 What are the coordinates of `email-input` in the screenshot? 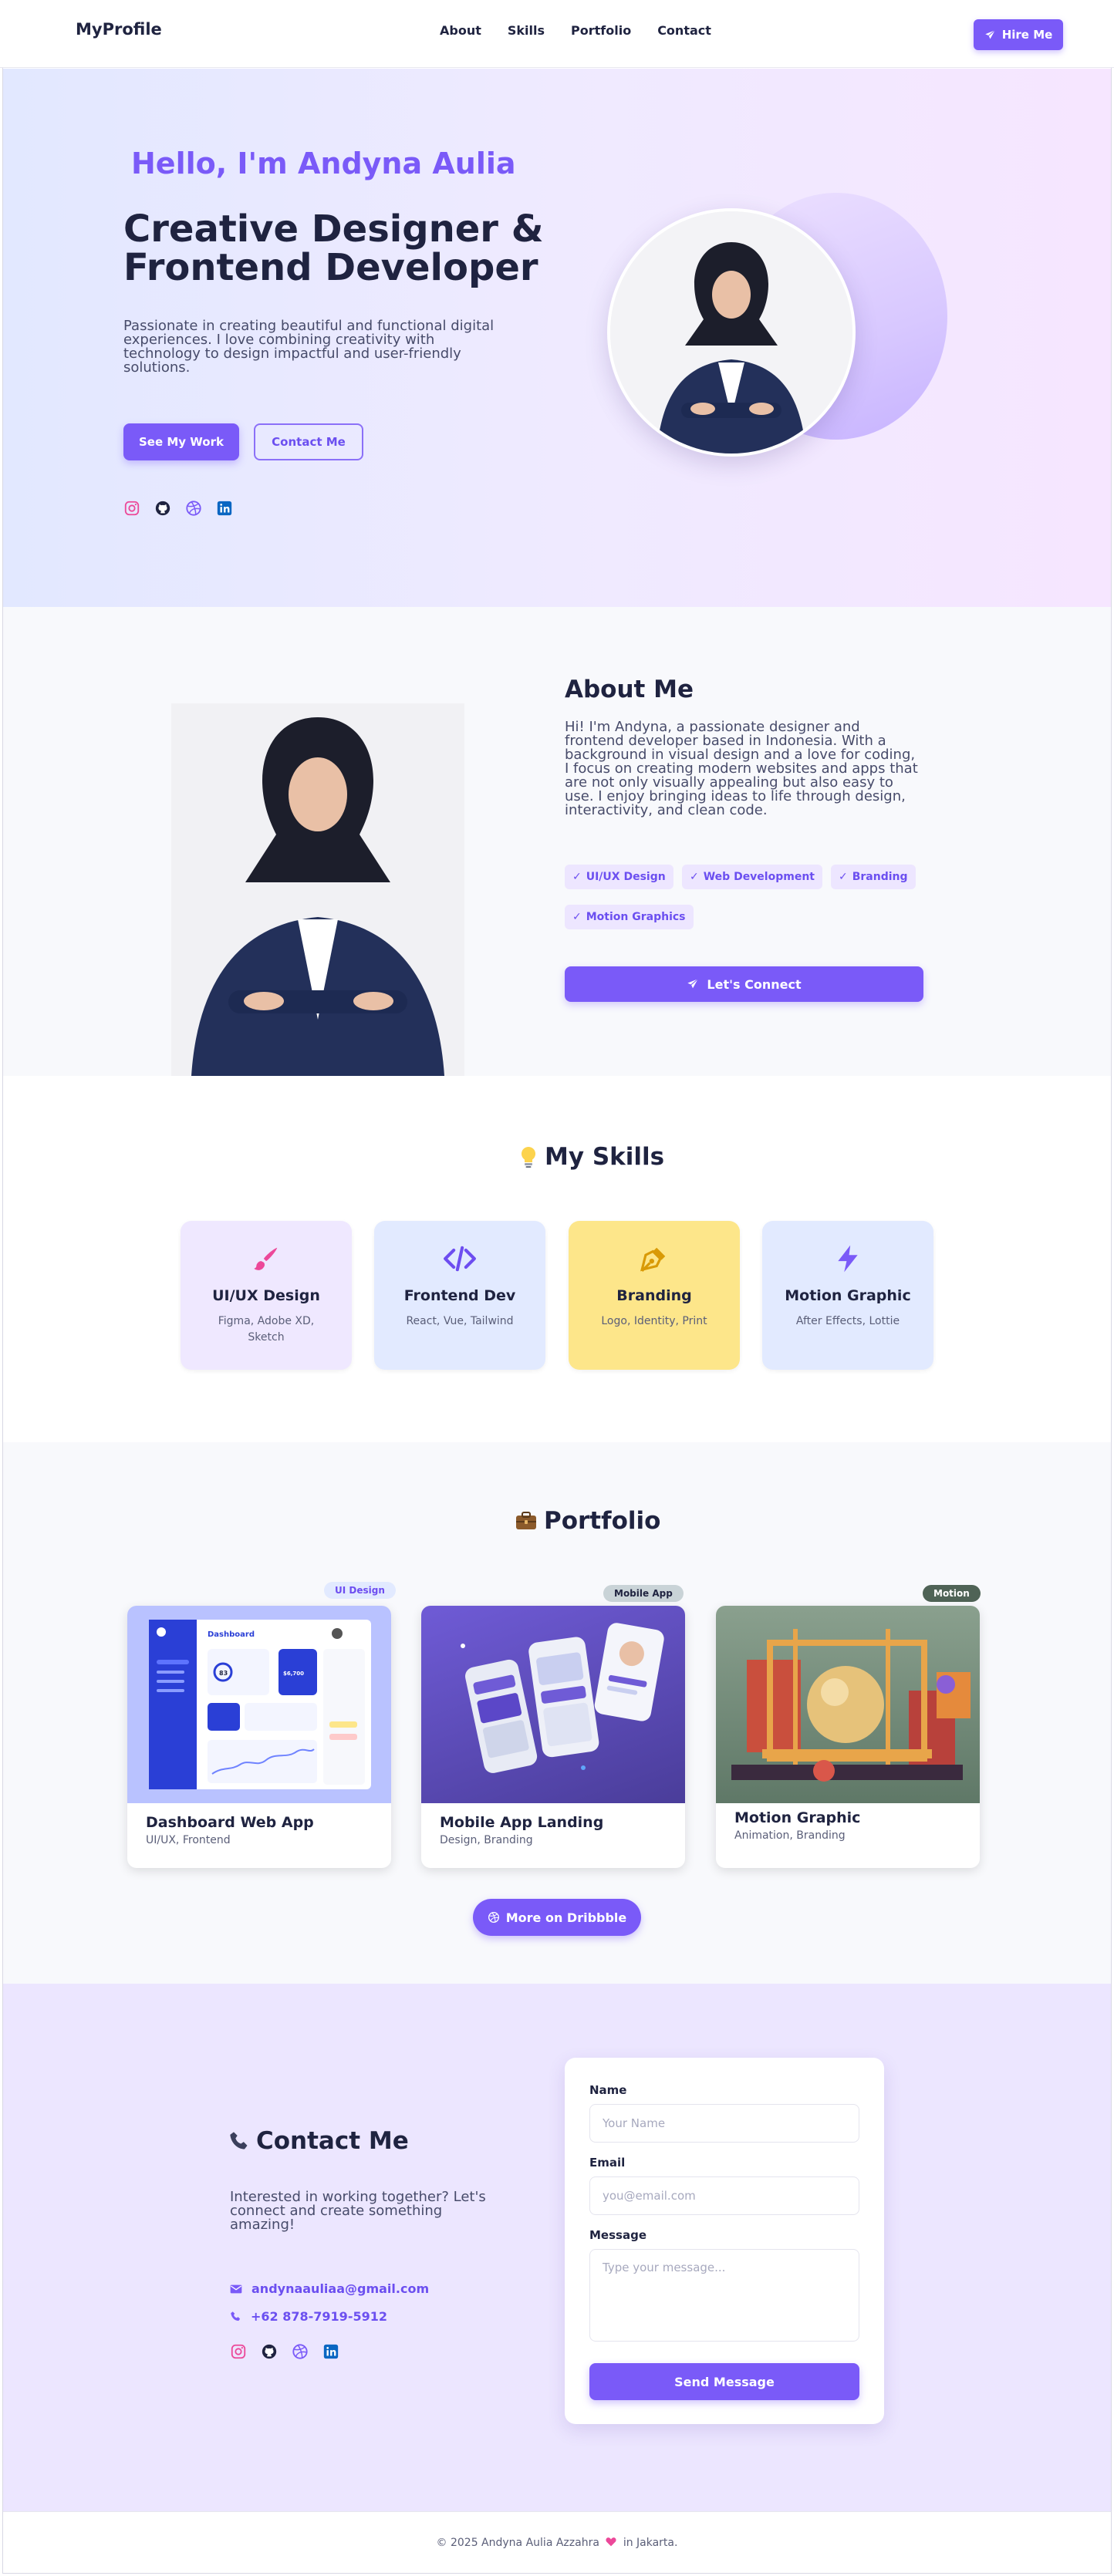 It's located at (724, 2195).